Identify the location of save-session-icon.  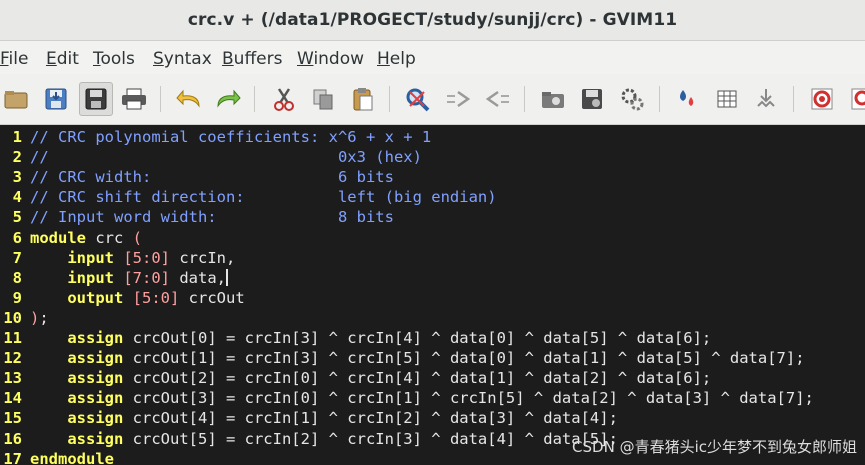
(592, 99).